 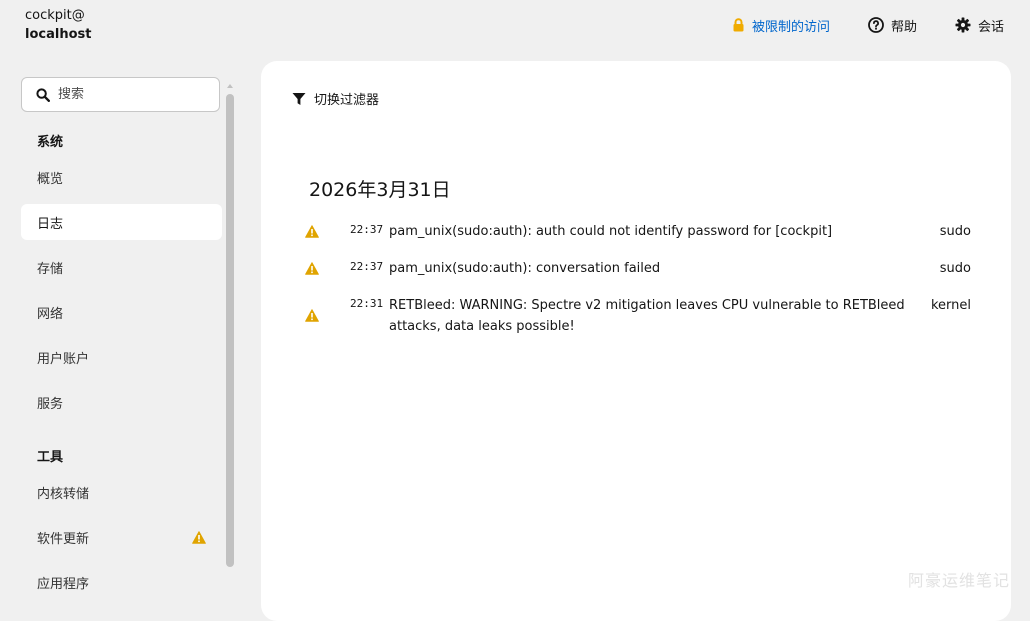 What do you see at coordinates (121, 312) in the screenshot?
I see `sidebar-item-networking: 网络` at bounding box center [121, 312].